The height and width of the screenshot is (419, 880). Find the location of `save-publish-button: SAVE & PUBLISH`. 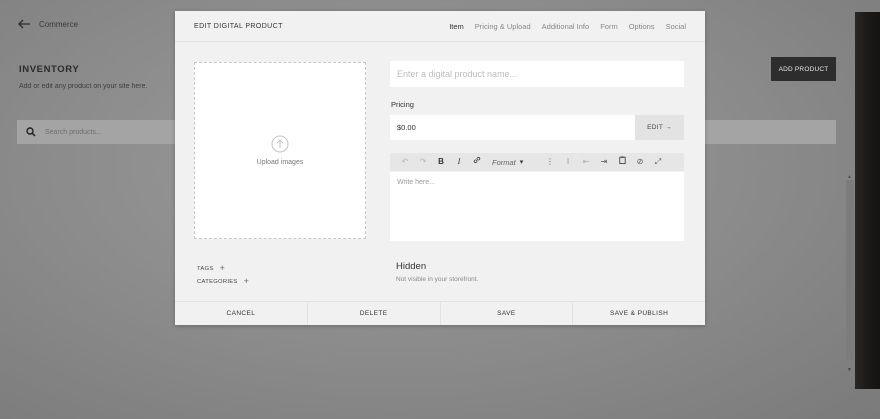

save-publish-button: SAVE & PUBLISH is located at coordinates (639, 313).